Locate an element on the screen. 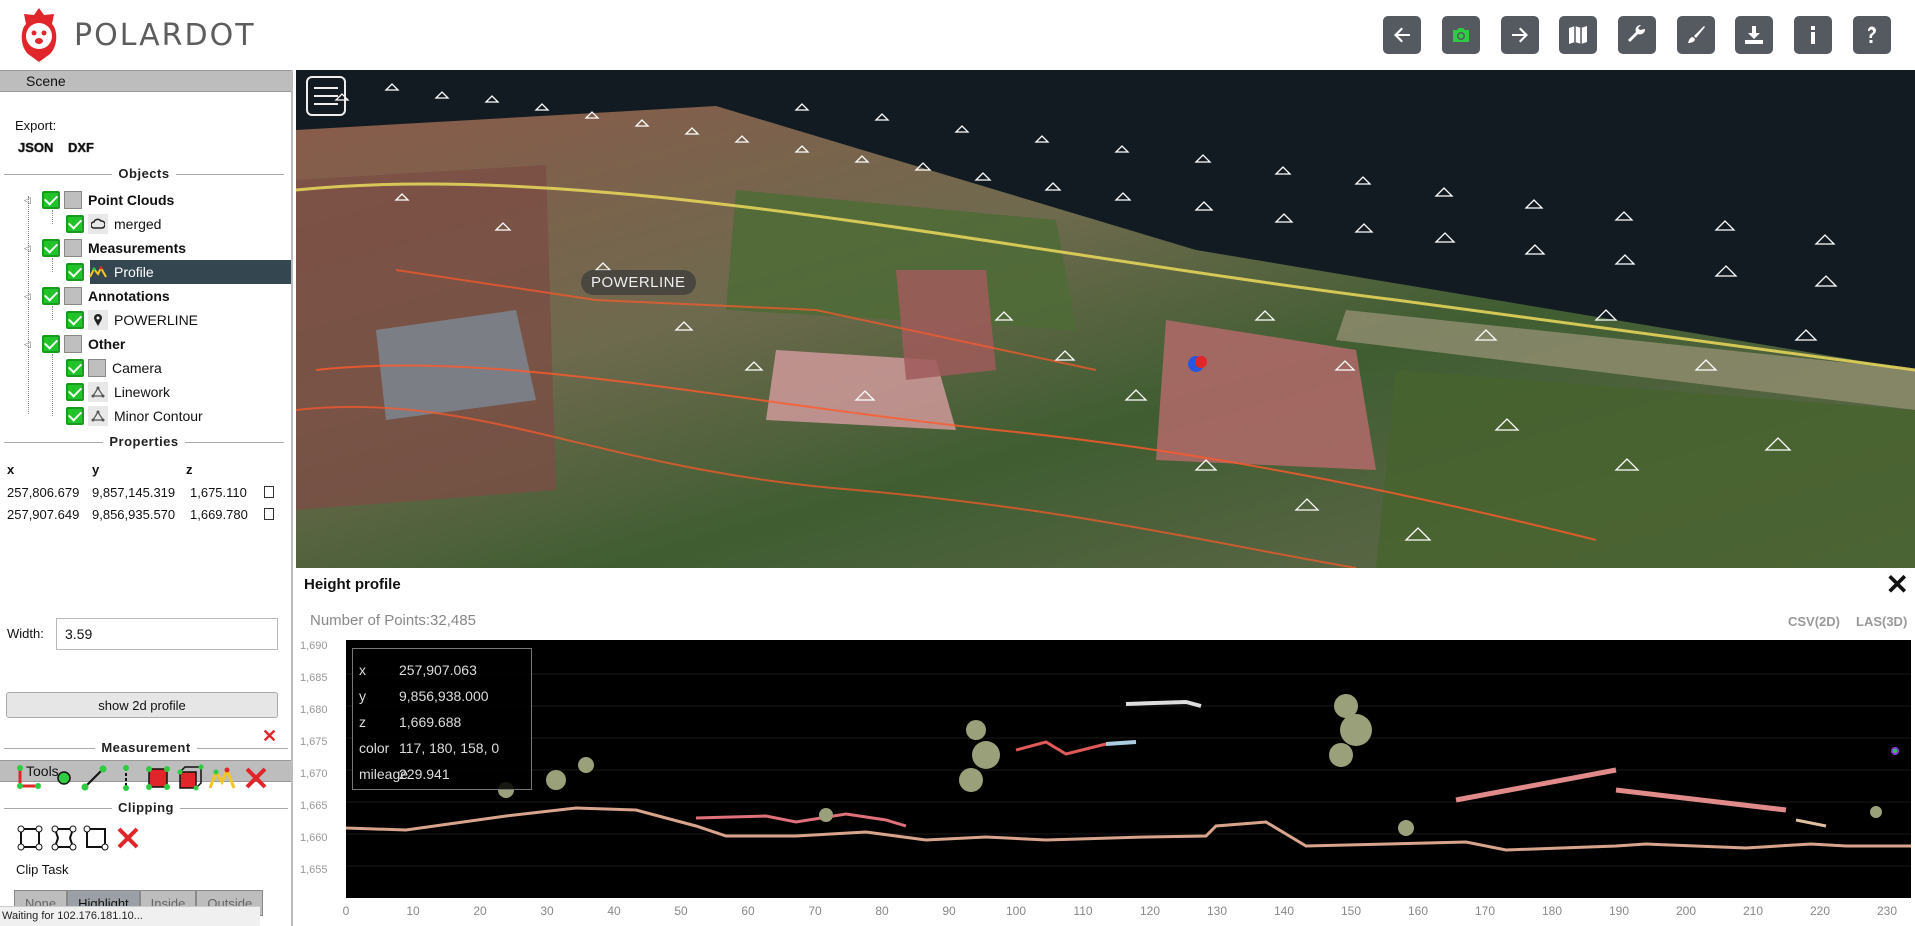 This screenshot has width=1915, height=926. y-tick: 1,685 is located at coordinates (314, 678).